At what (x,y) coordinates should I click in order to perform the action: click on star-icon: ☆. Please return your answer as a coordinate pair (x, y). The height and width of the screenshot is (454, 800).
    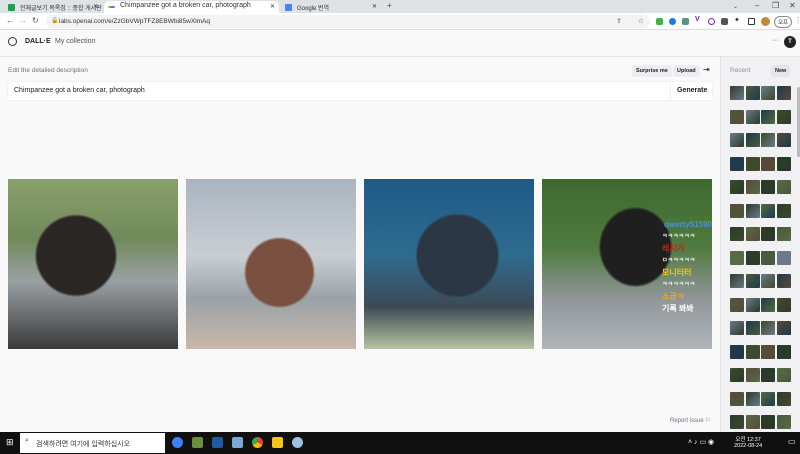
    Looking at the image, I should click on (641, 21).